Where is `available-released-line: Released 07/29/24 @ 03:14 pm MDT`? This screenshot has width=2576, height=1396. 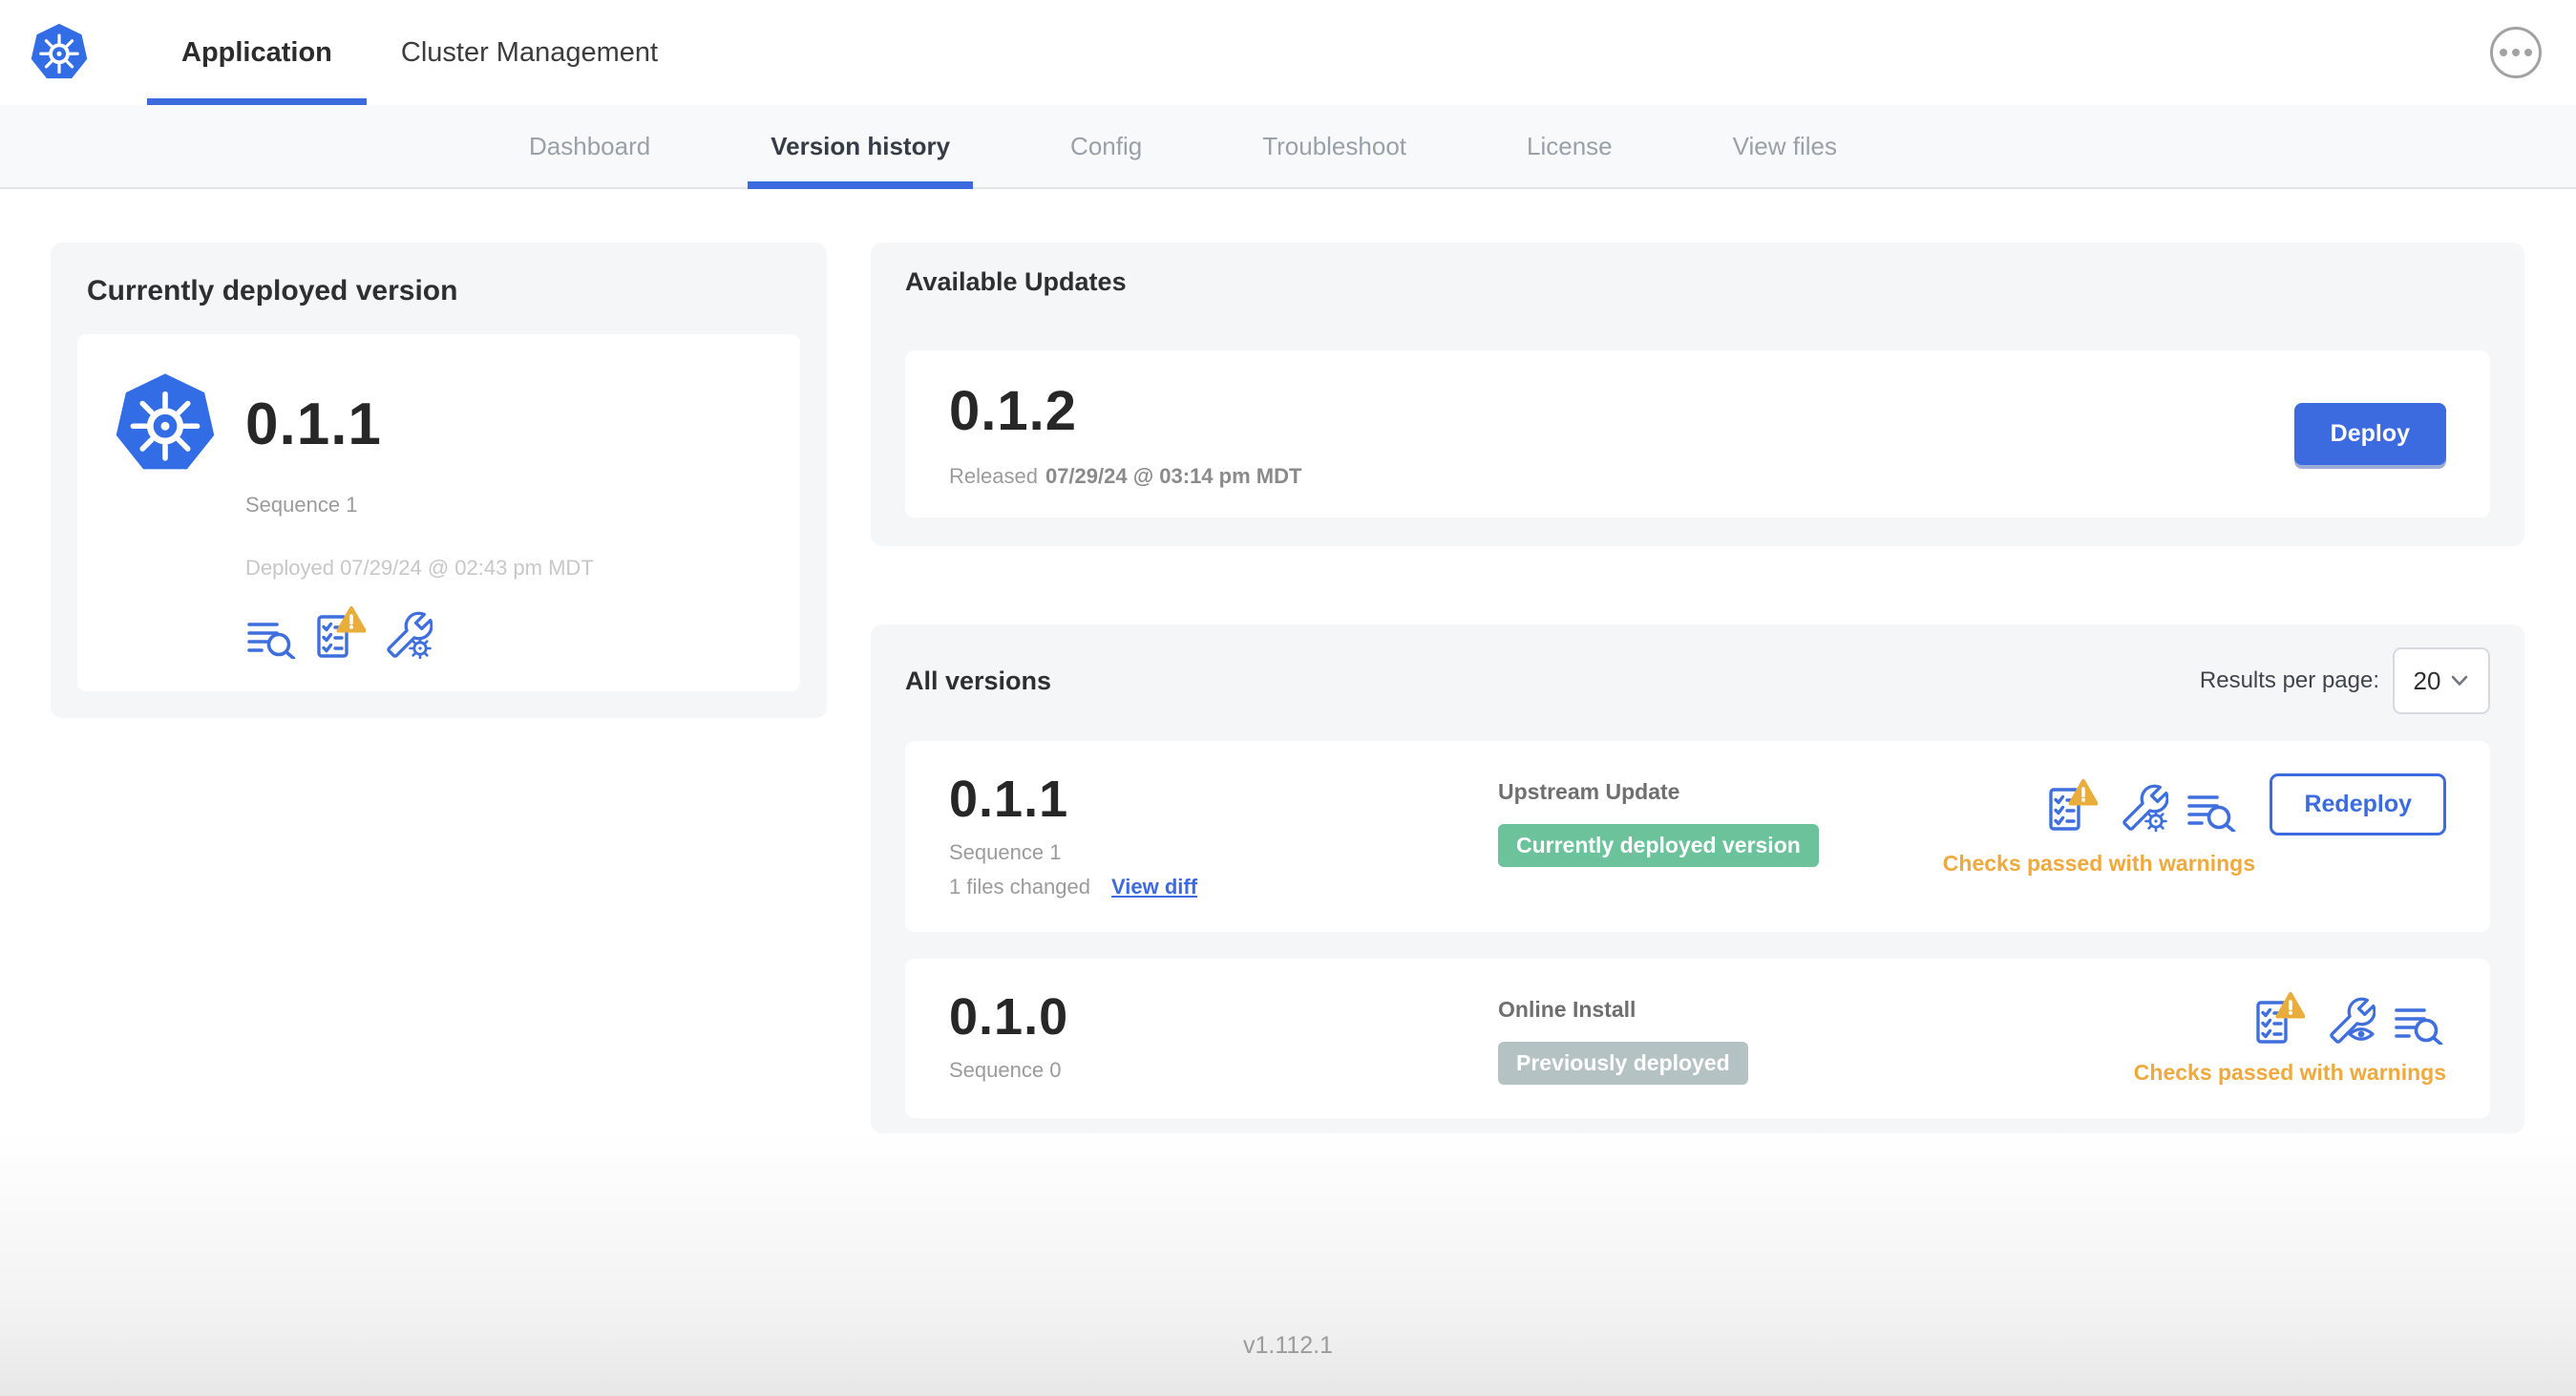
available-released-line: Released 07/29/24 @ 03:14 pm MDT is located at coordinates (1125, 476).